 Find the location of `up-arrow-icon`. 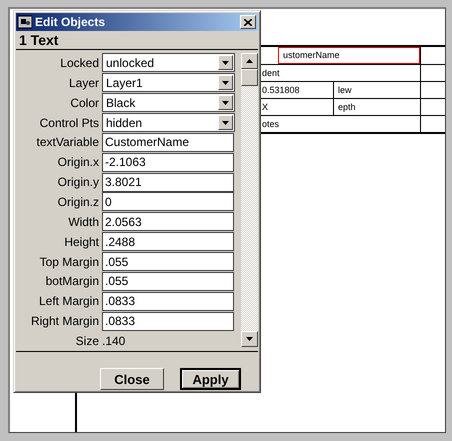

up-arrow-icon is located at coordinates (250, 61).